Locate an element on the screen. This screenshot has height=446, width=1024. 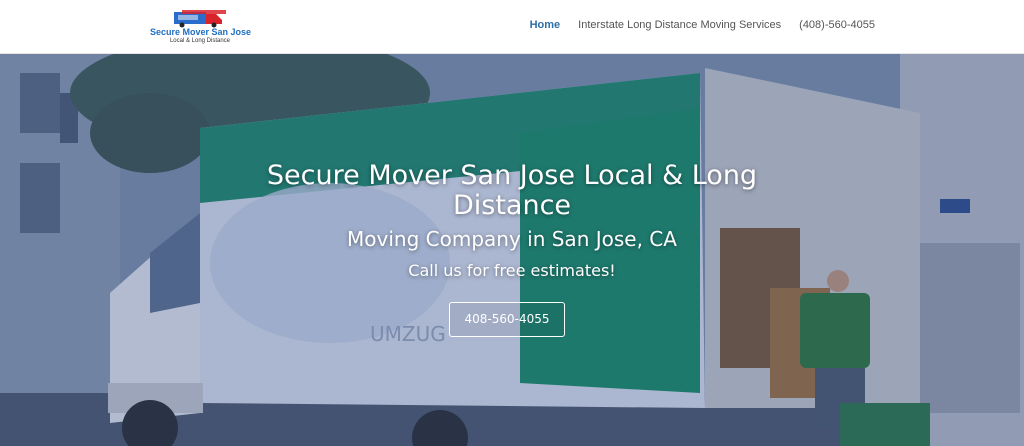
hero-subtitle: Moving Company in San Jose, CA is located at coordinates (512, 239).